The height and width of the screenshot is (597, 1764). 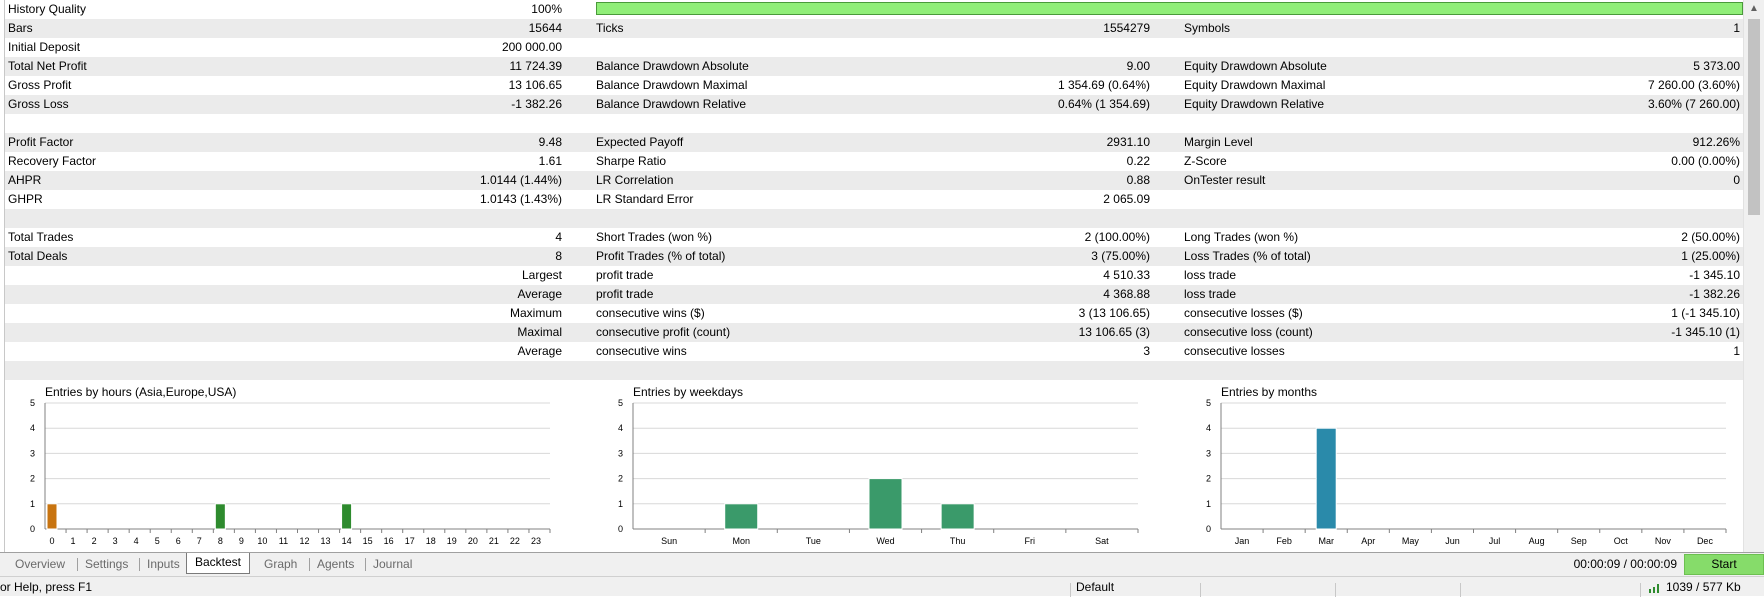 I want to click on report-label: Symbols, so click(x=1207, y=28).